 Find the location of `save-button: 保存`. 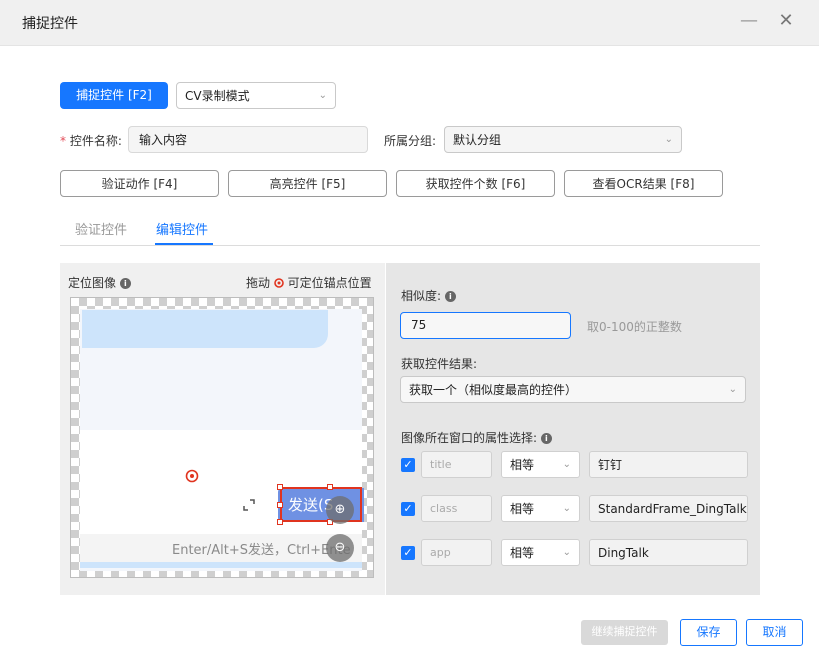

save-button: 保存 is located at coordinates (708, 632).